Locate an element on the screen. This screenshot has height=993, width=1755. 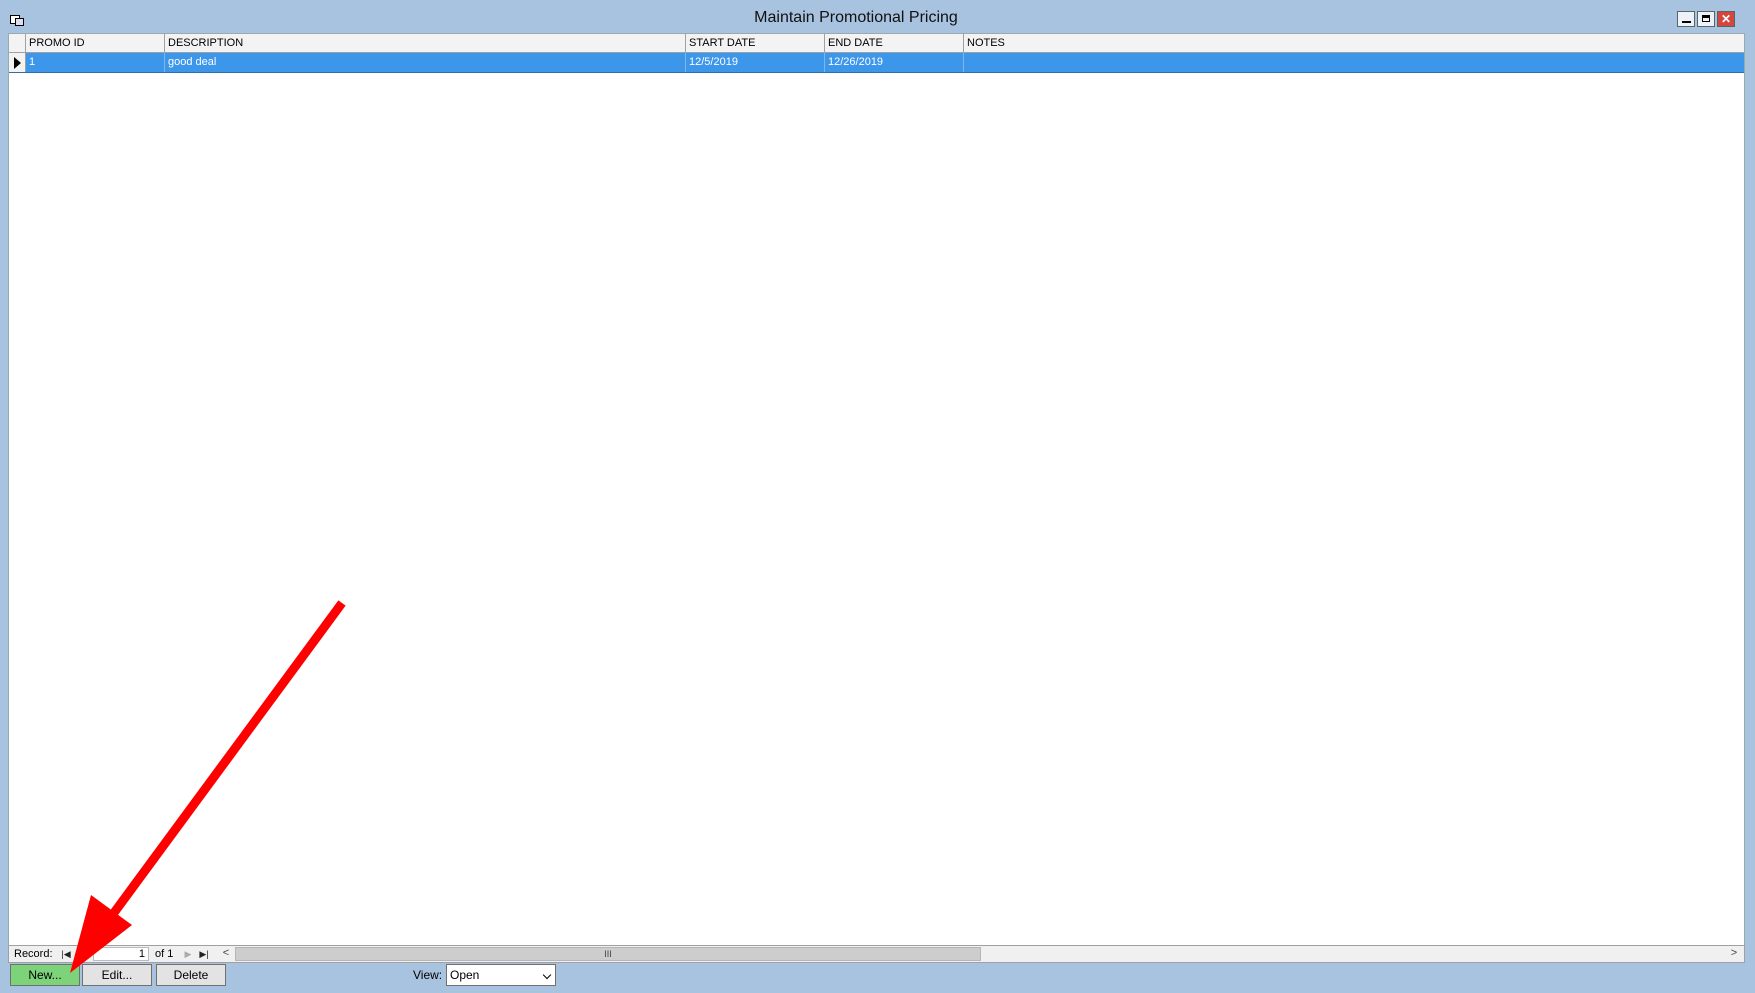
current-row-indicator-icon is located at coordinates (17, 63).